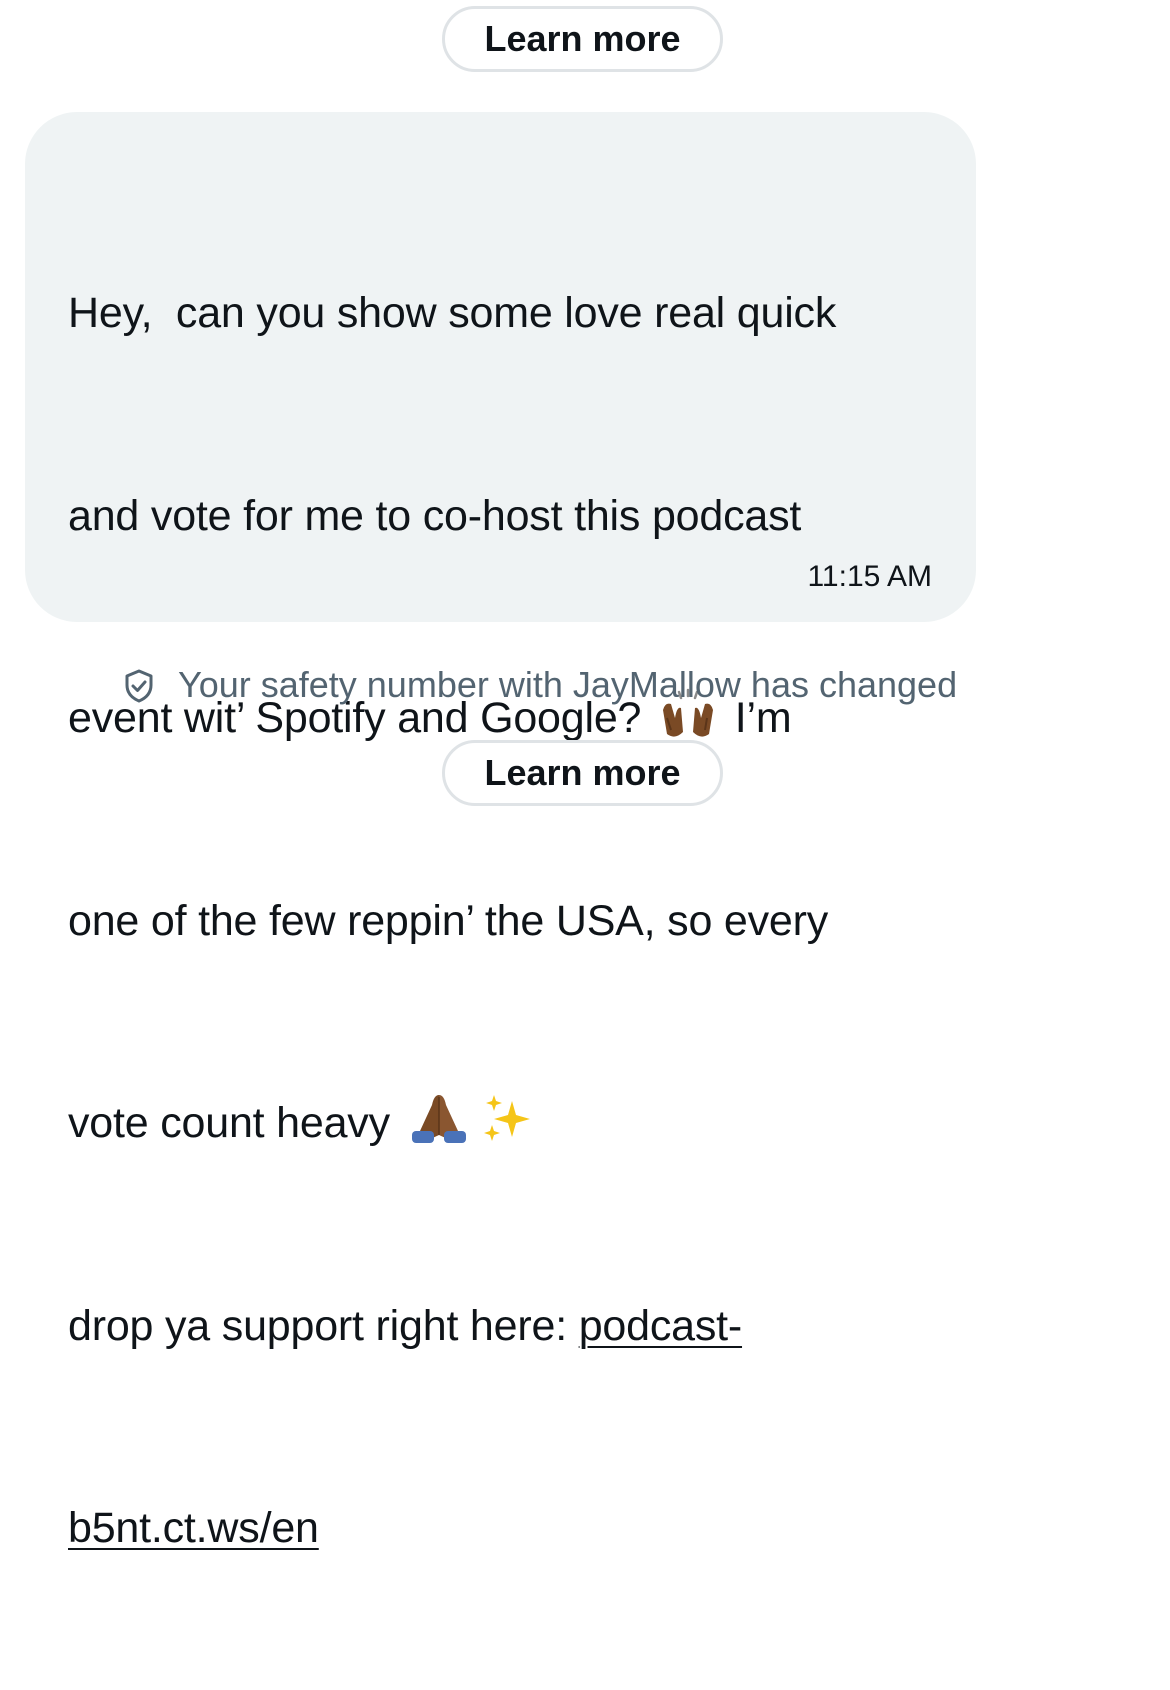 This screenshot has height=1690, width=1170. I want to click on message-link: b5nt.ct.ws/en, so click(193, 1528).